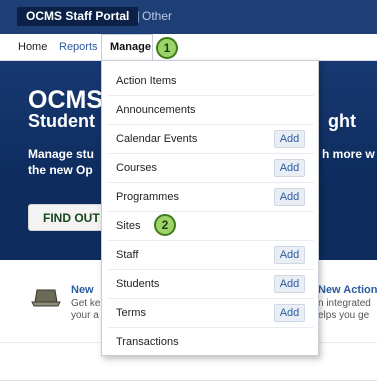  Describe the element at coordinates (32, 47) in the screenshot. I see `nav-home: Home` at that location.